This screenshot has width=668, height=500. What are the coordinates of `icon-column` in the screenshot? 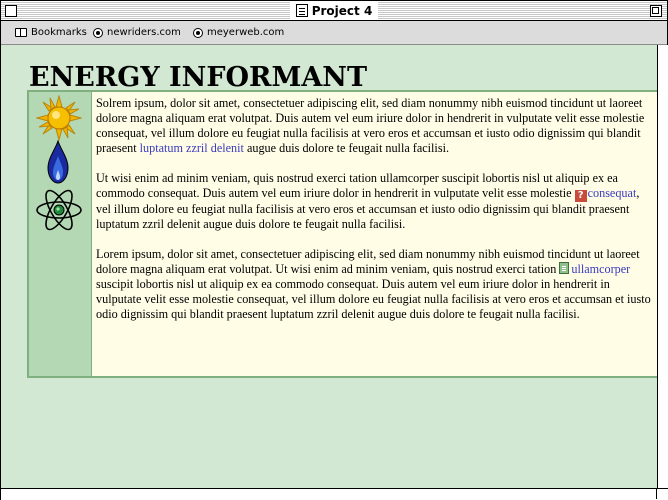 It's located at (60, 234).